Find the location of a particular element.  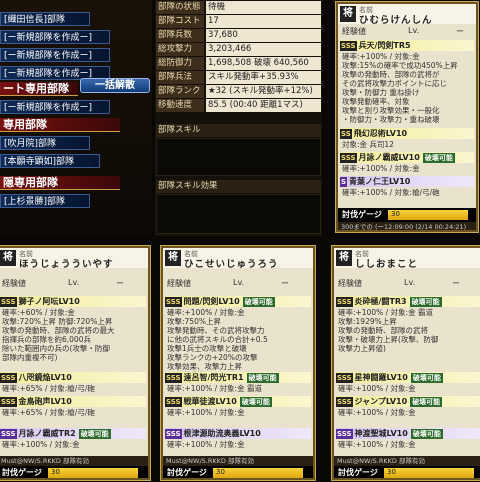

stat-label: 部隊コスト is located at coordinates (180, 21).